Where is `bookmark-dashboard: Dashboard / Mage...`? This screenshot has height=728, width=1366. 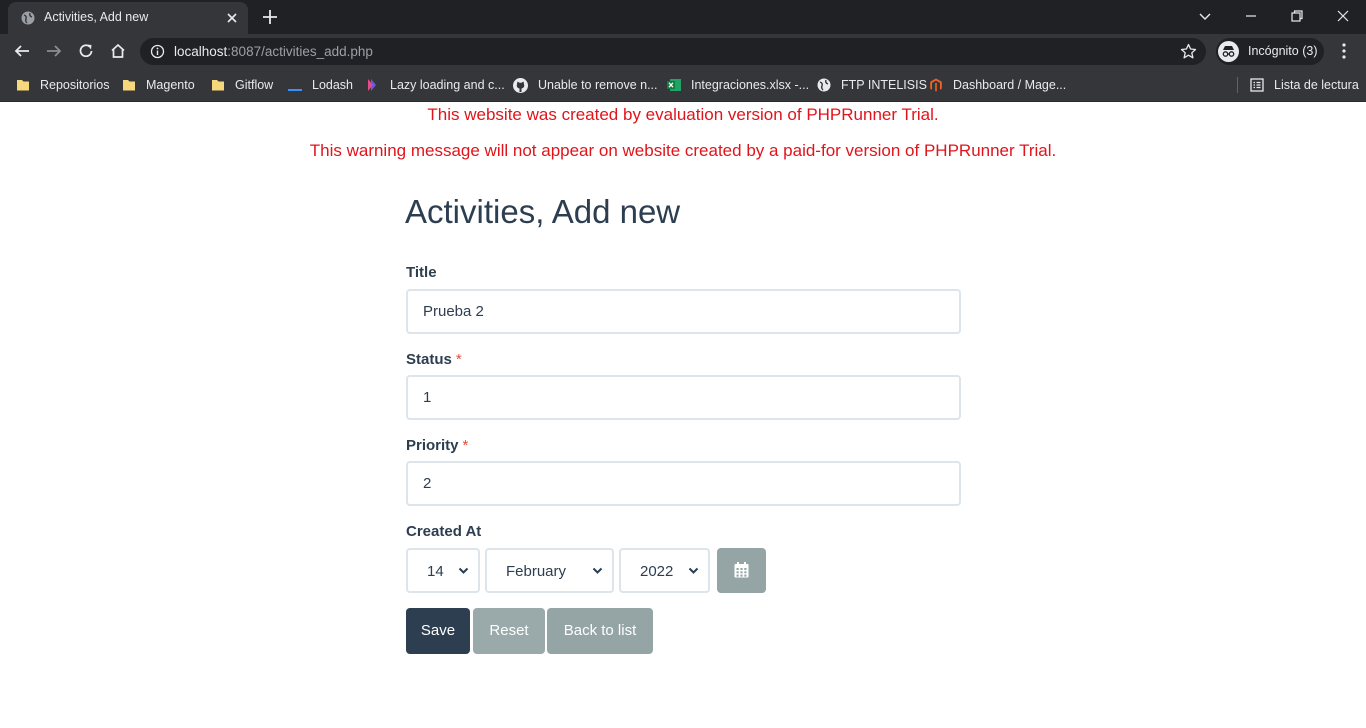
bookmark-dashboard: Dashboard / Mage... is located at coordinates (997, 85).